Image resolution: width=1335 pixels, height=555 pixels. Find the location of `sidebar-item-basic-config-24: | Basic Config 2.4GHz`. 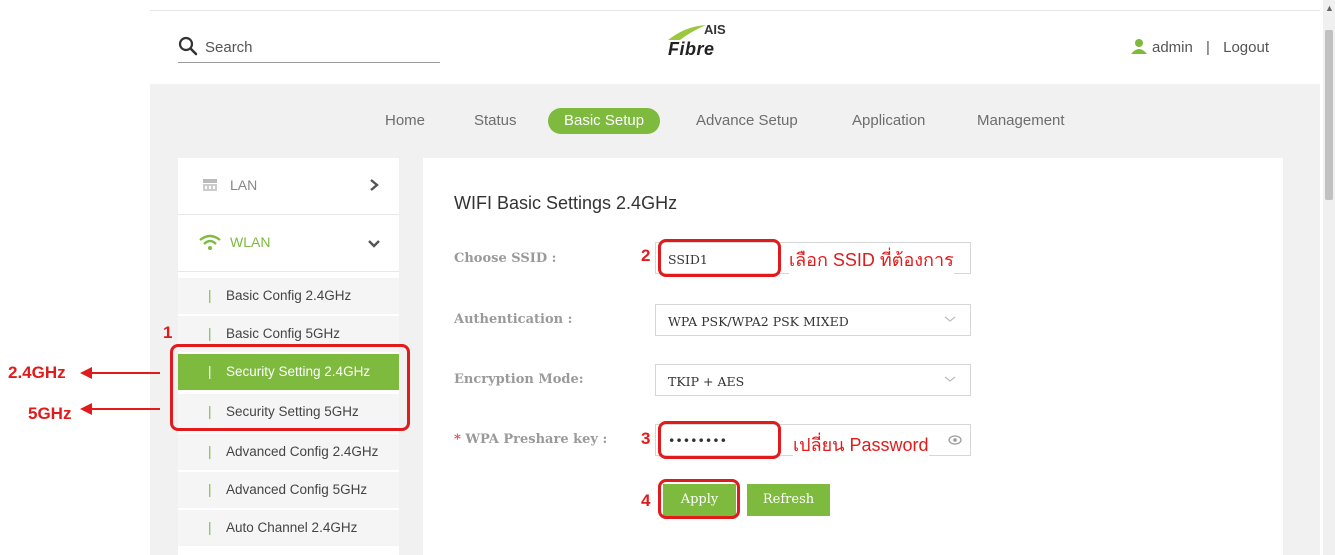

sidebar-item-basic-config-24: | Basic Config 2.4GHz is located at coordinates (288, 297).